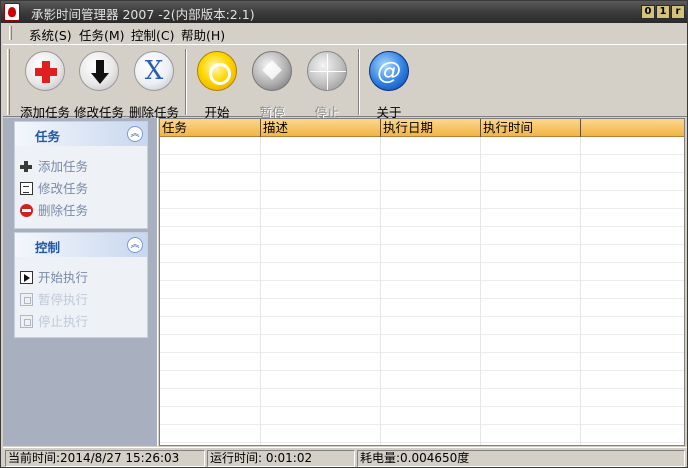 The height and width of the screenshot is (468, 688). I want to click on sidebar-item-label: 停止执行, so click(63, 321).